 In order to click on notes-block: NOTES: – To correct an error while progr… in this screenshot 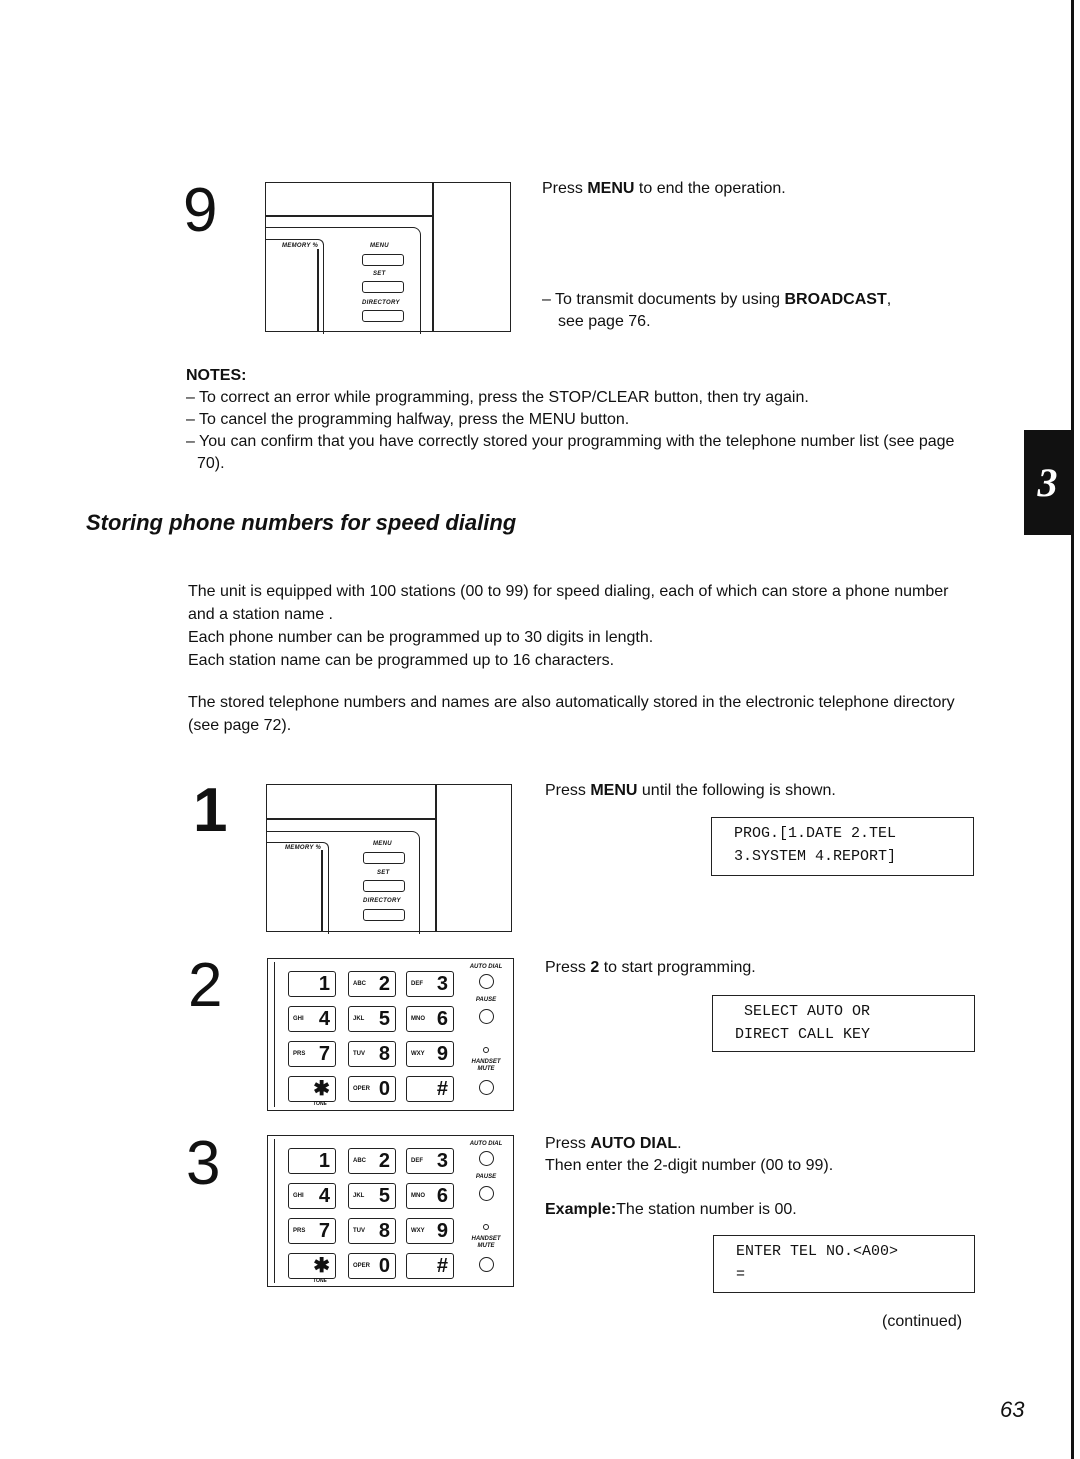, I will do `click(581, 420)`.